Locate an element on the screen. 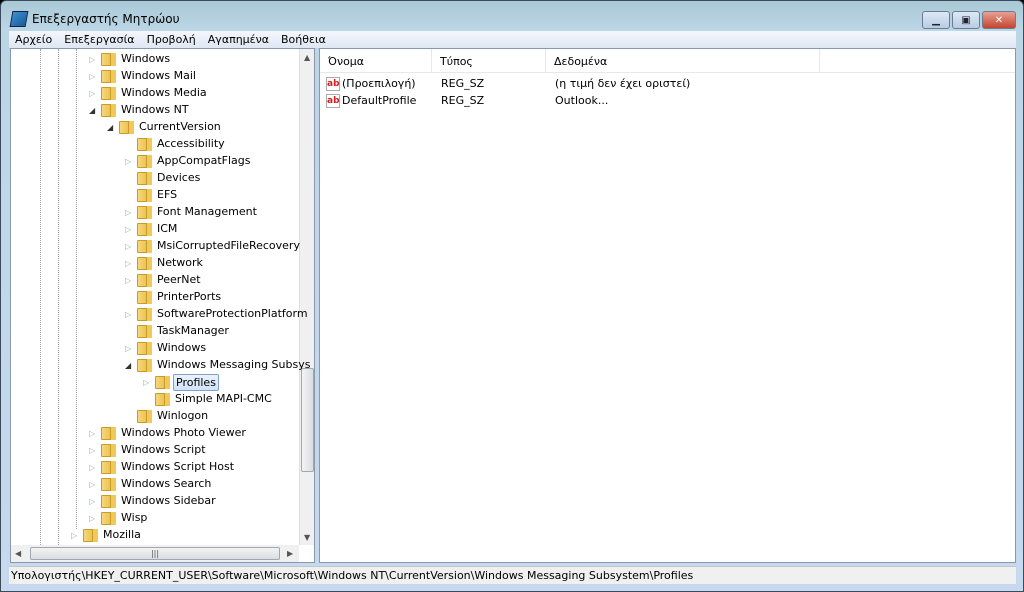 The height and width of the screenshot is (592, 1024). tree-node: PrinterPorts is located at coordinates (155, 297).